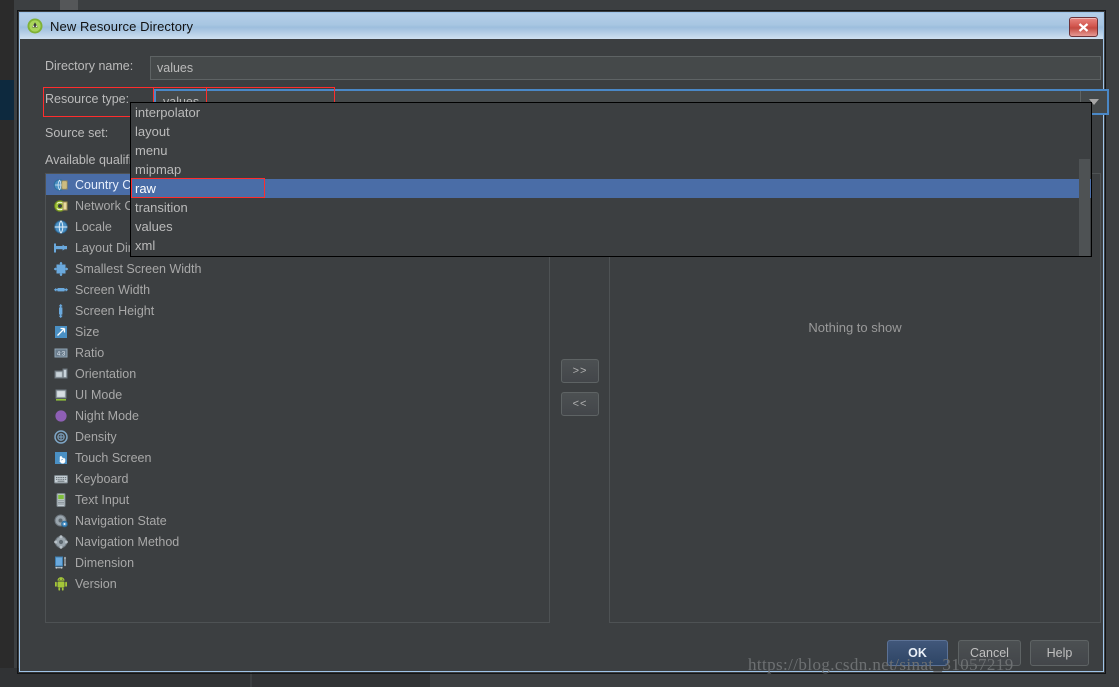 This screenshot has height=687, width=1119. I want to click on dropdown-item-label: values, so click(154, 226).